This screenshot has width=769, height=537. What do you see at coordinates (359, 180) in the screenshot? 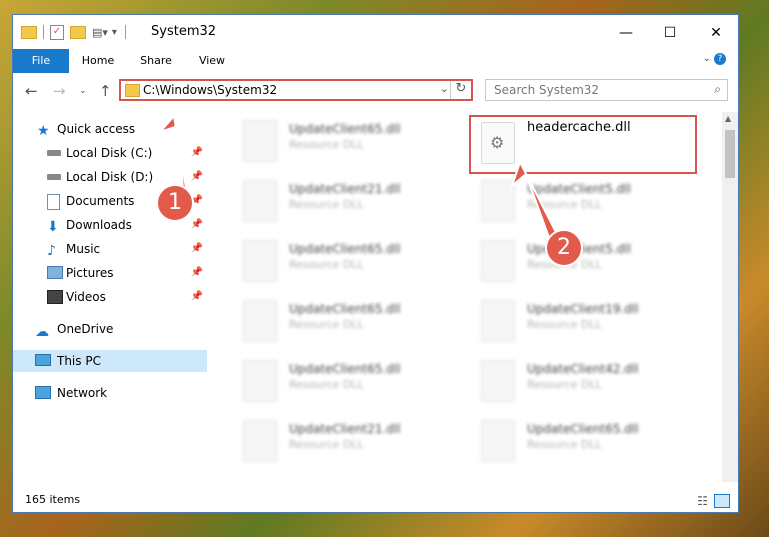
I see `annotation-arrows` at bounding box center [359, 180].